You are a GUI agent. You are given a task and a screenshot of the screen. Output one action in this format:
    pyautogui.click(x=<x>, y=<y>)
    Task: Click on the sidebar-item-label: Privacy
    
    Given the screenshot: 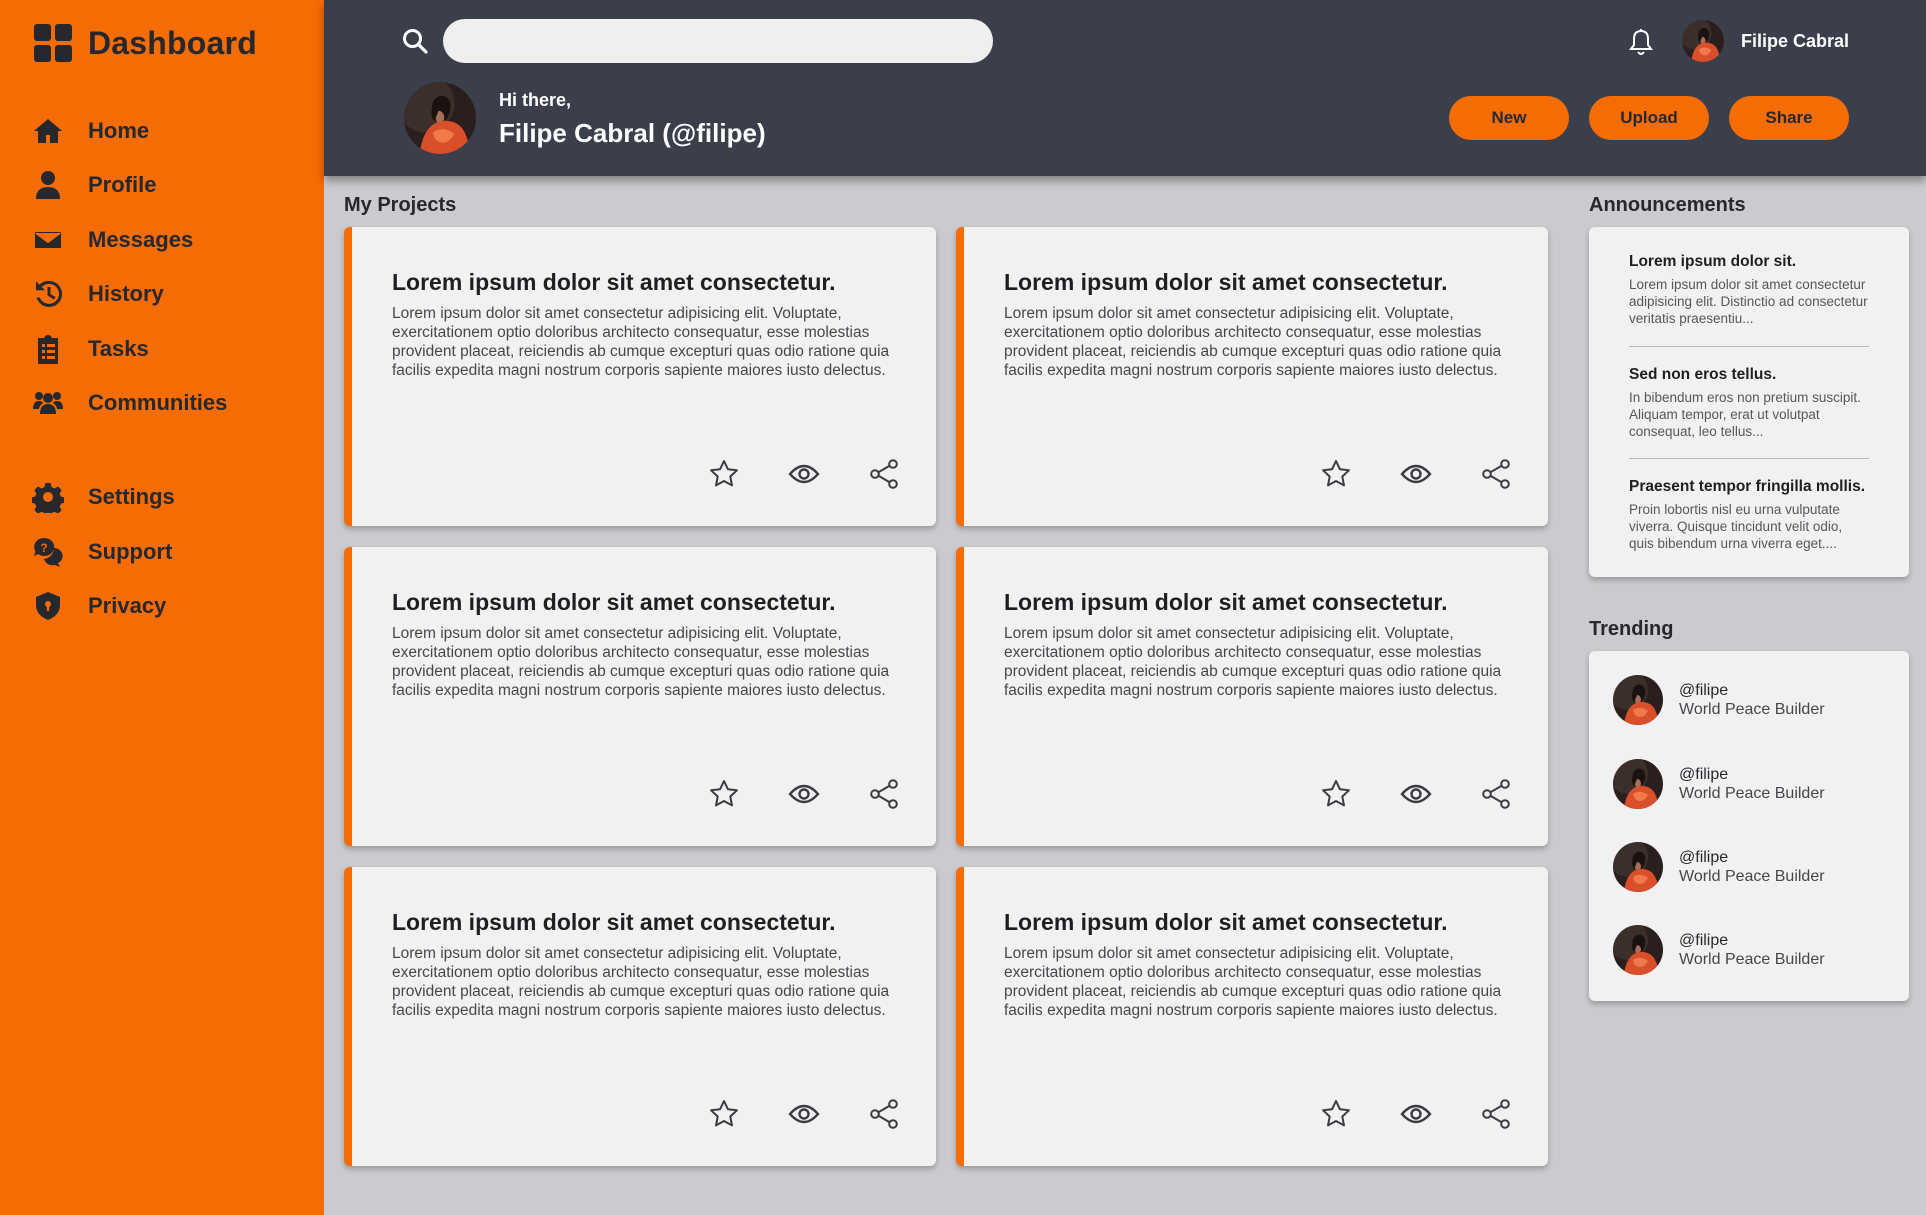 What is the action you would take?
    pyautogui.click(x=127, y=605)
    